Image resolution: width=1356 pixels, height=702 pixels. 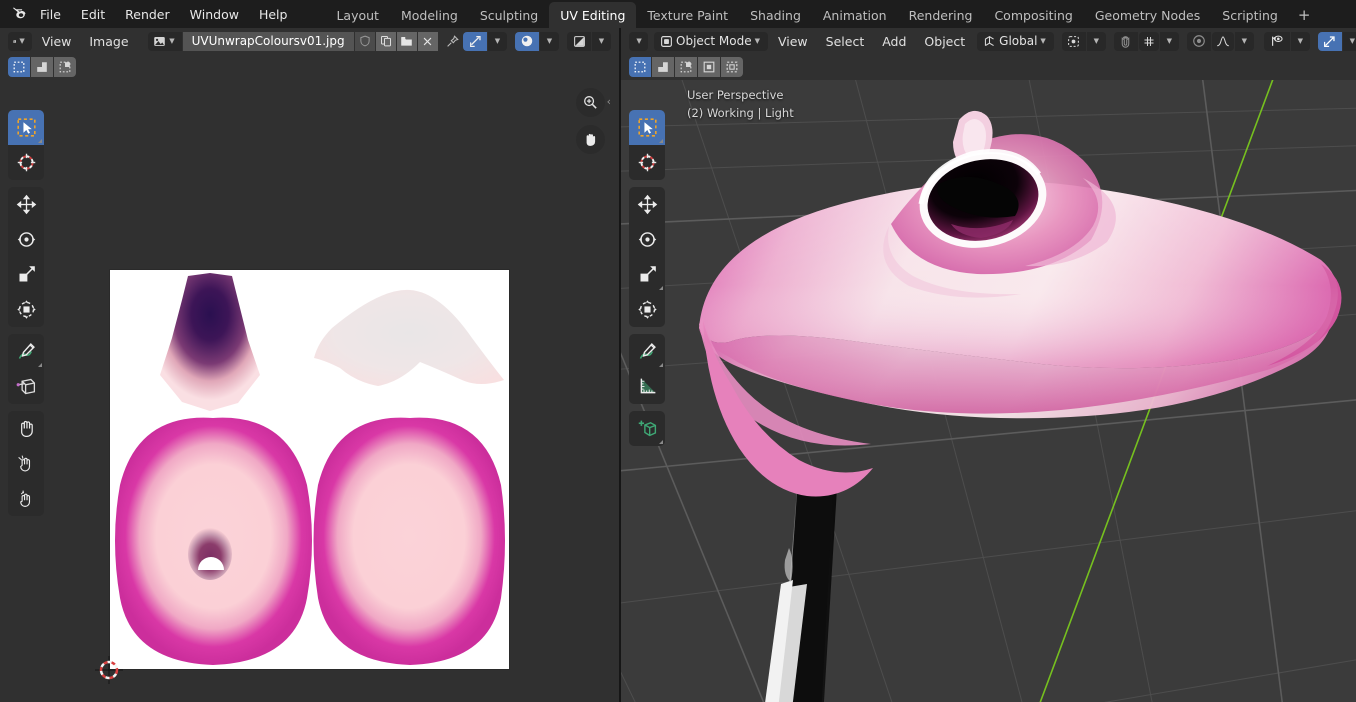 I want to click on workspace-tab-geometry-nodes: Geometry Nodes, so click(x=1147, y=15).